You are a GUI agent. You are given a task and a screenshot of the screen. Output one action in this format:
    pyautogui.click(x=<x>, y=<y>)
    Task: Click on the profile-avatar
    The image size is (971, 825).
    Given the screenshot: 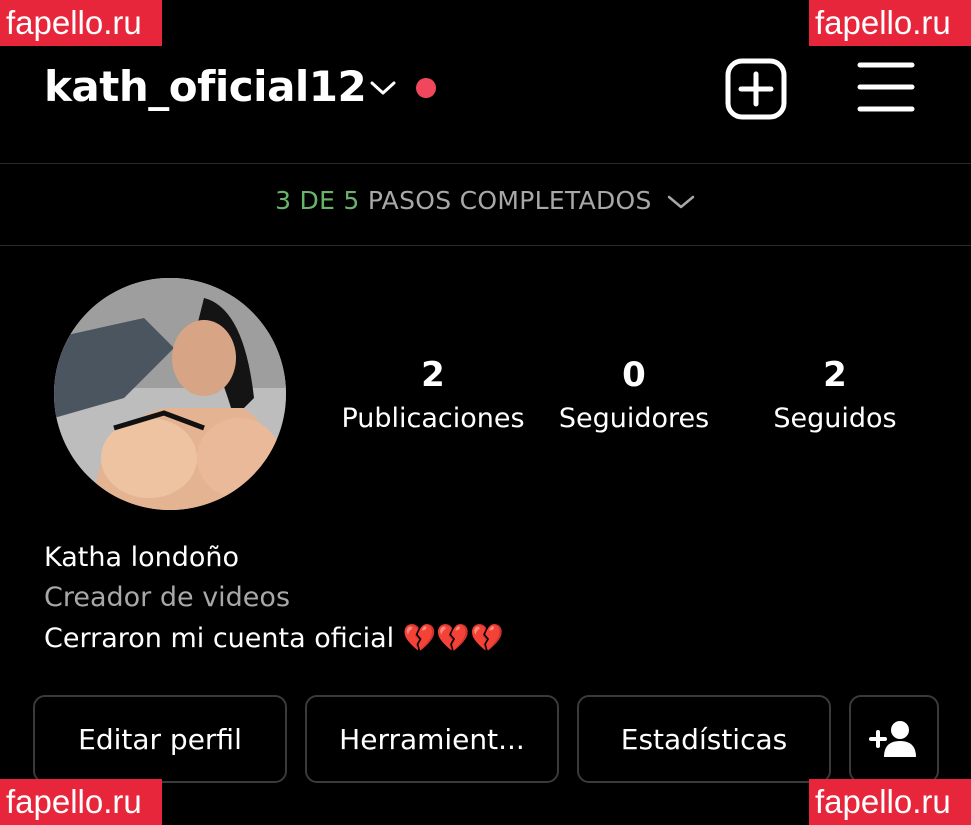 What is the action you would take?
    pyautogui.click(x=170, y=394)
    